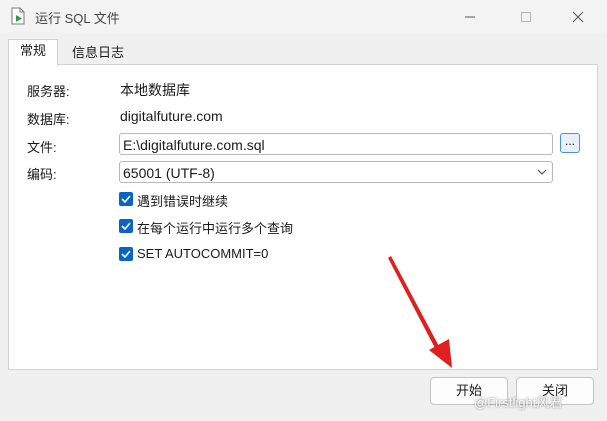 The height and width of the screenshot is (421, 607). I want to click on option-label: SET AUTOCOMMIT=0, so click(203, 253).